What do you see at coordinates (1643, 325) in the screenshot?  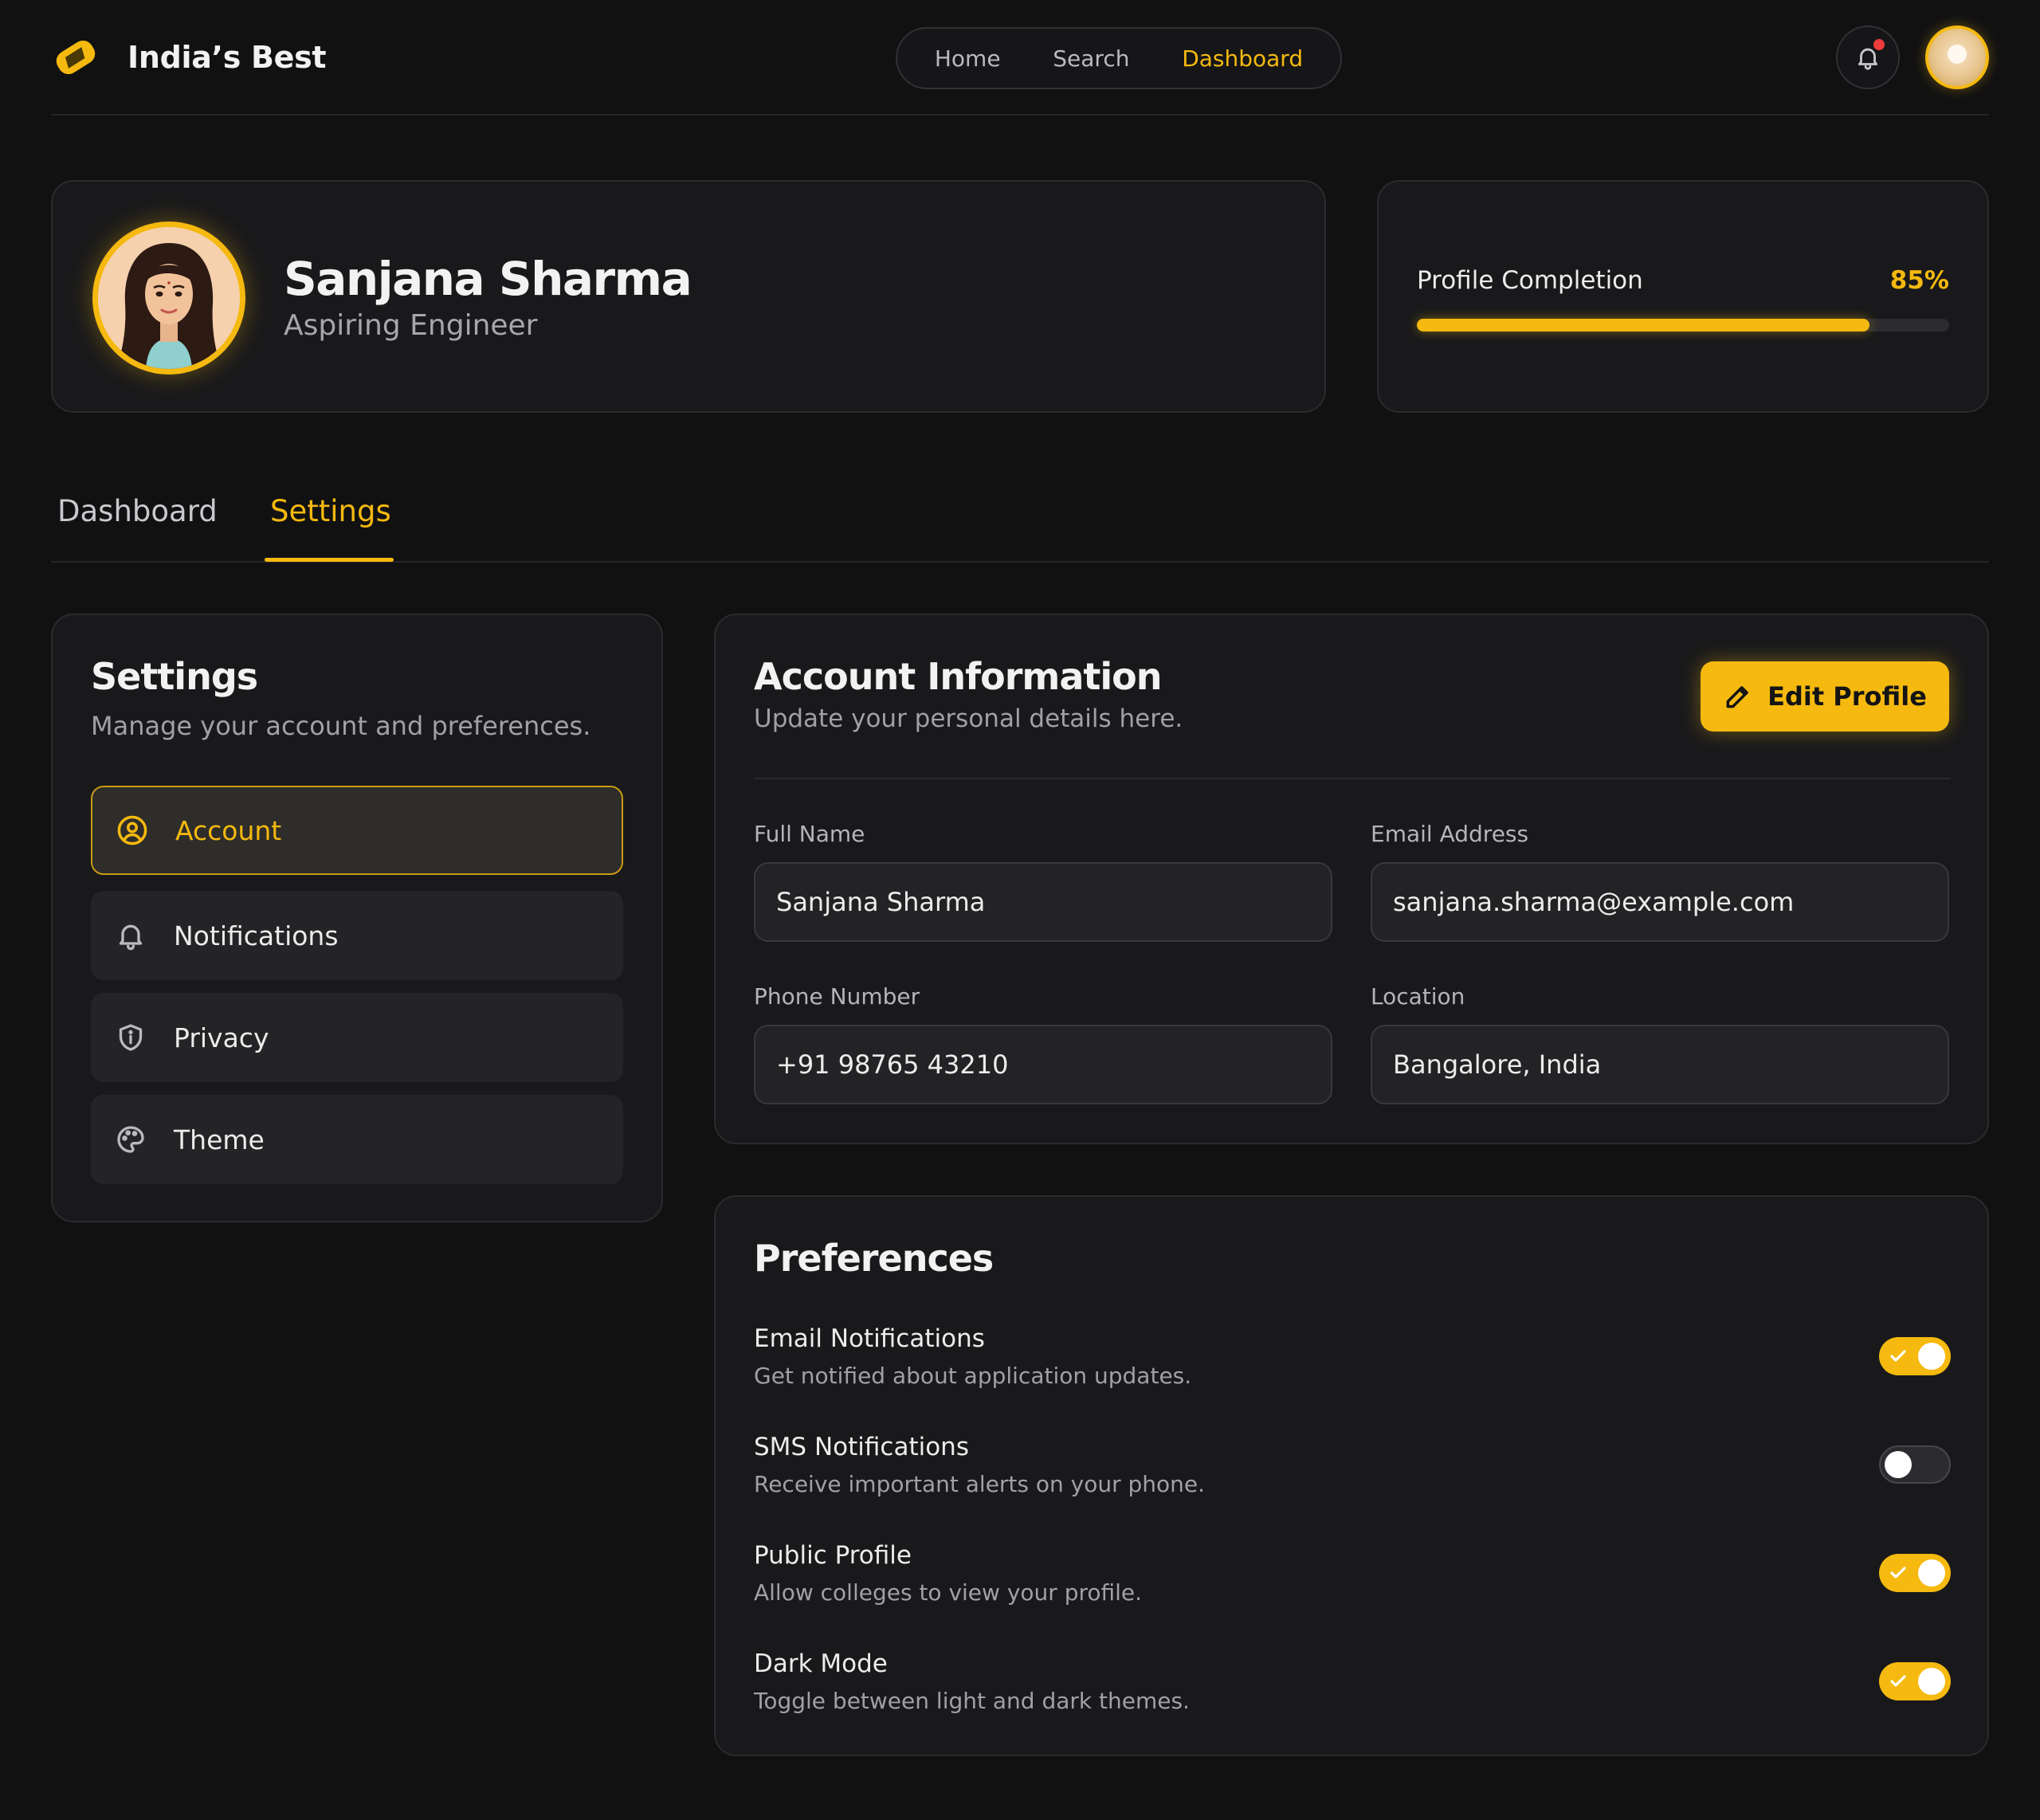 I see `completion-progress-fill` at bounding box center [1643, 325].